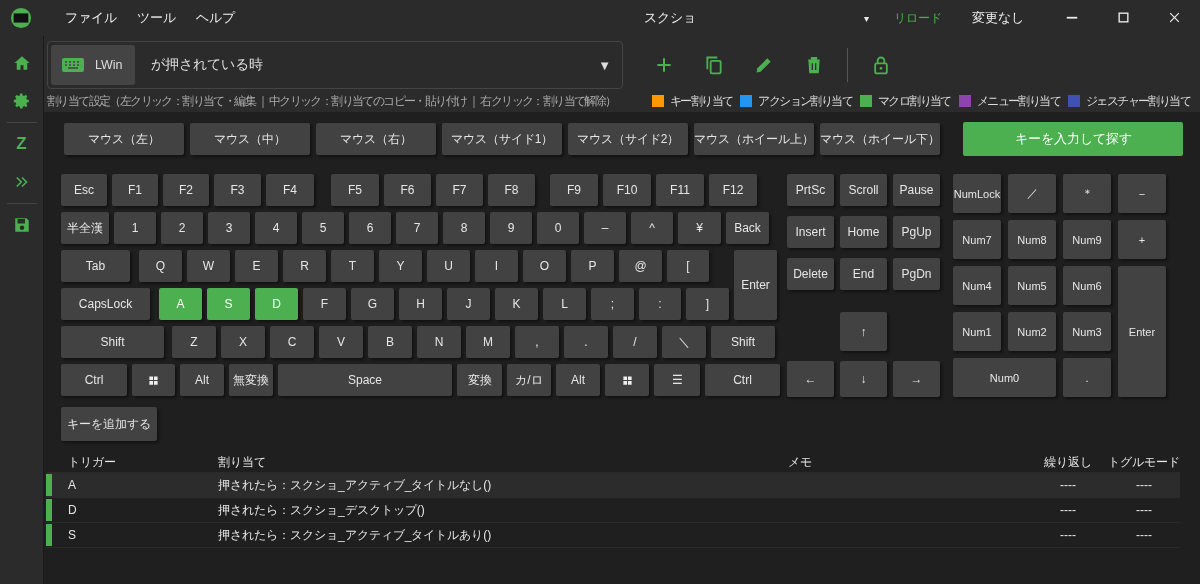  Describe the element at coordinates (400, 266) in the screenshot. I see `keyboard-key: Y` at that location.